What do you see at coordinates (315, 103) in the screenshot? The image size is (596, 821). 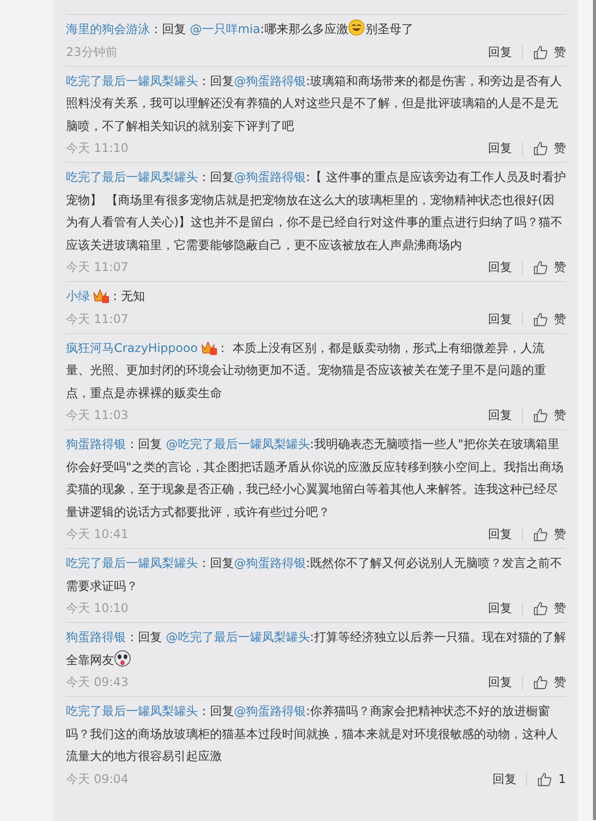 I see `comment-text: 吃完了最后一罐凤梨罐头：回复@狗蛋路得银:玻璃箱和商场带来的都是伤害，和旁边是否有人照料没有关系，我可以理解还没有养猫的人对这些只是不了解，但是批评玻璃箱的人是不是无脑喷，不了解相关知识的就别妄下评判了吧` at bounding box center [315, 103].